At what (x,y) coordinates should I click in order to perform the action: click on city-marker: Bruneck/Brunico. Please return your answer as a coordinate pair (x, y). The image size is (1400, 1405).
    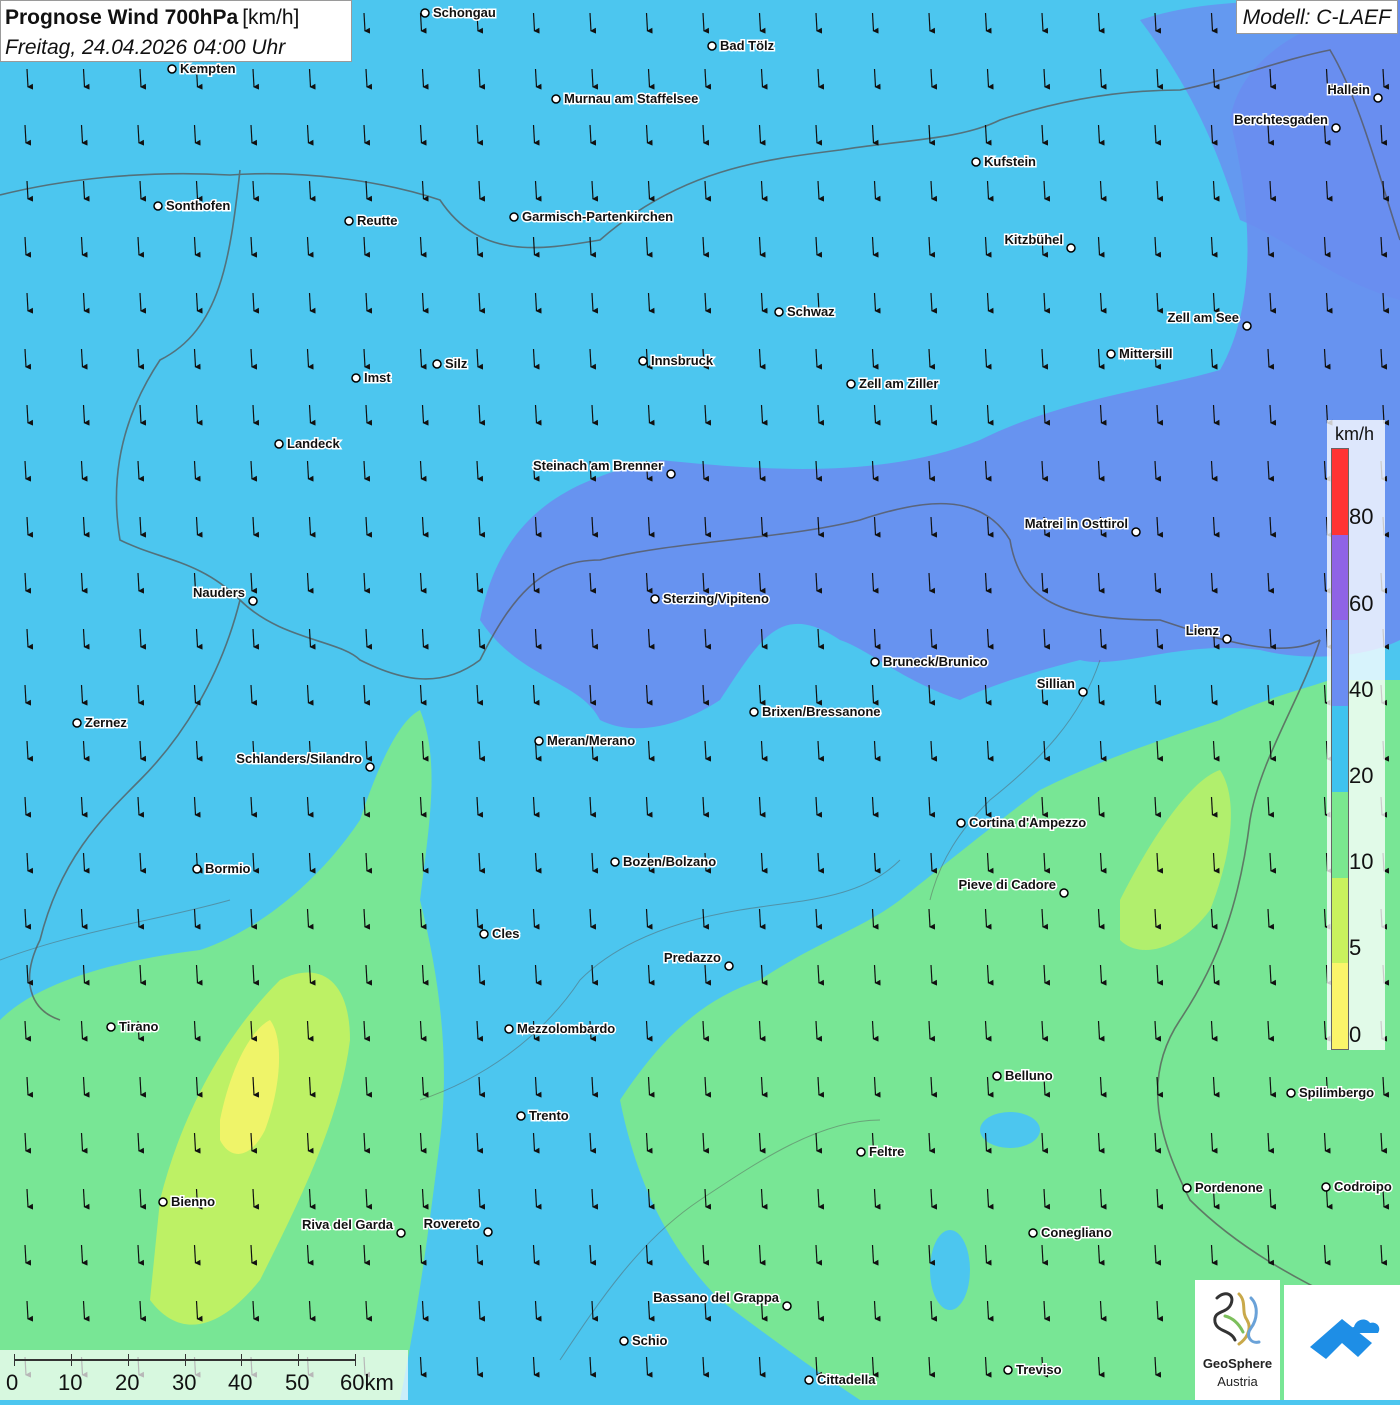
    Looking at the image, I should click on (929, 662).